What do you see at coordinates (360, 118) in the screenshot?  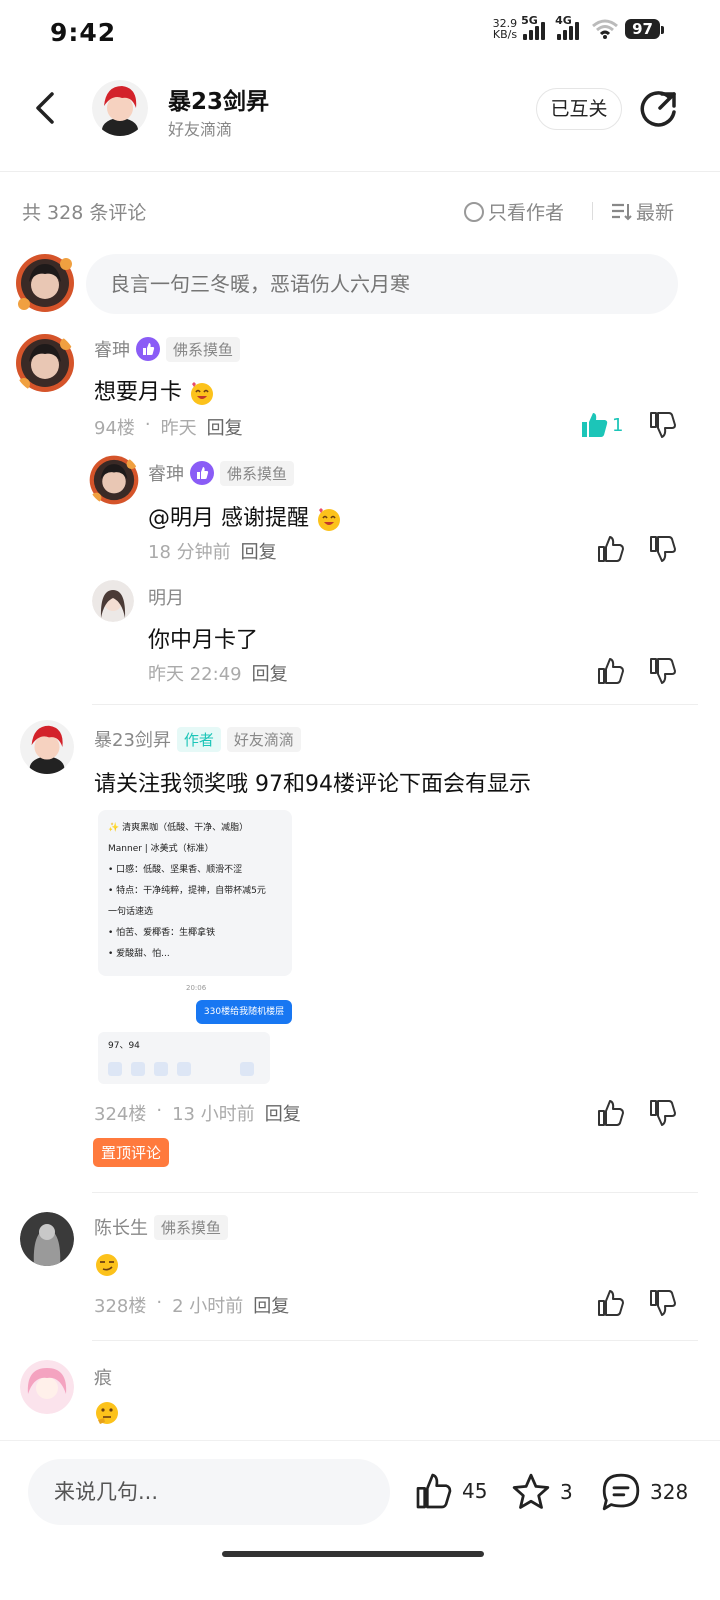 I see `post-header: 暴23剑昇 好友滴滴 已互关` at bounding box center [360, 118].